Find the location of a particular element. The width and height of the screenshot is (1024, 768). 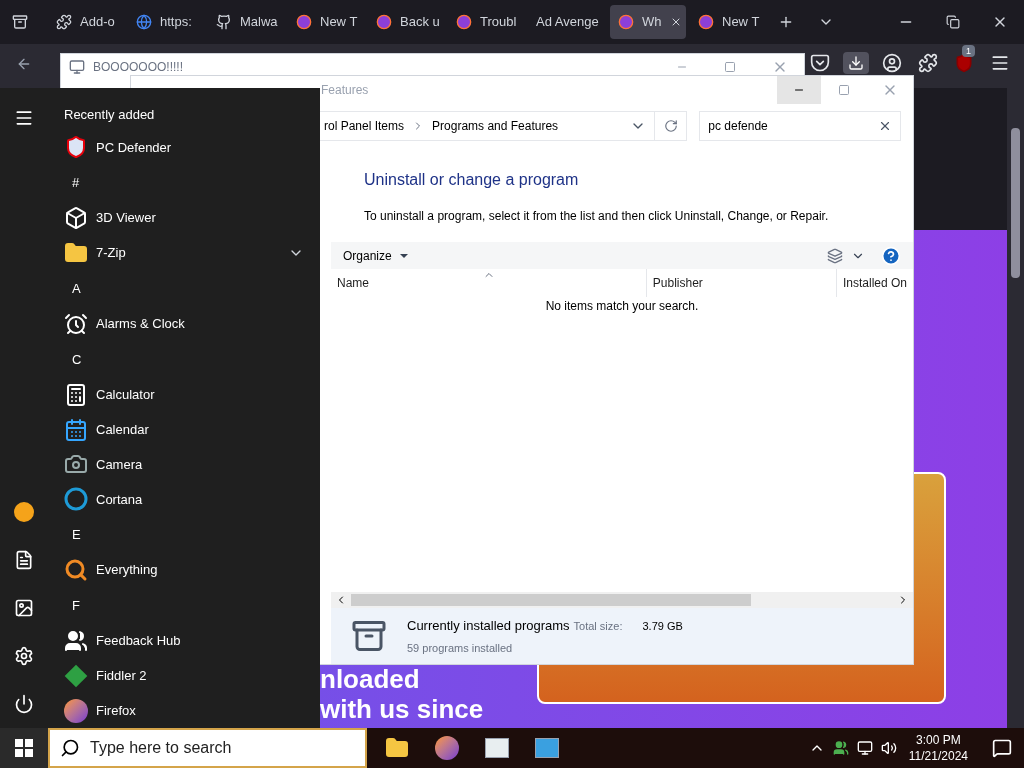

browser-tab: https: is located at coordinates (166, 22).